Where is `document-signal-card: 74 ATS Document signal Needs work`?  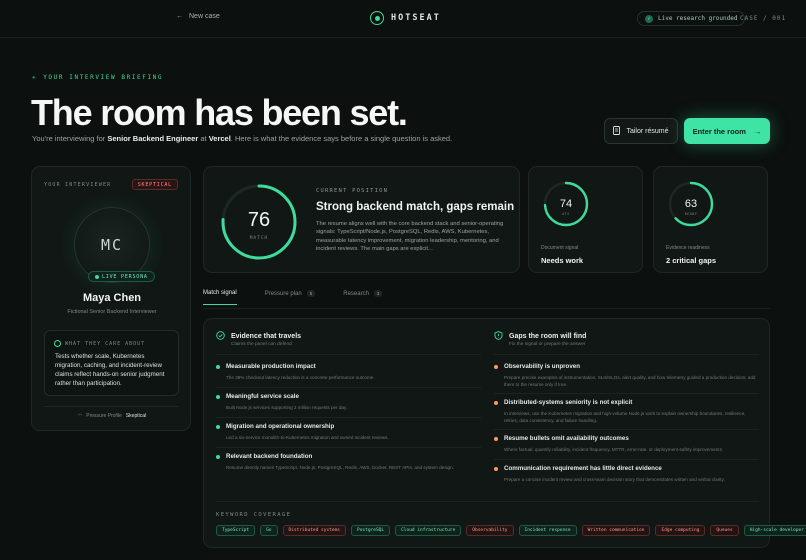 document-signal-card: 74 ATS Document signal Needs work is located at coordinates (585, 219).